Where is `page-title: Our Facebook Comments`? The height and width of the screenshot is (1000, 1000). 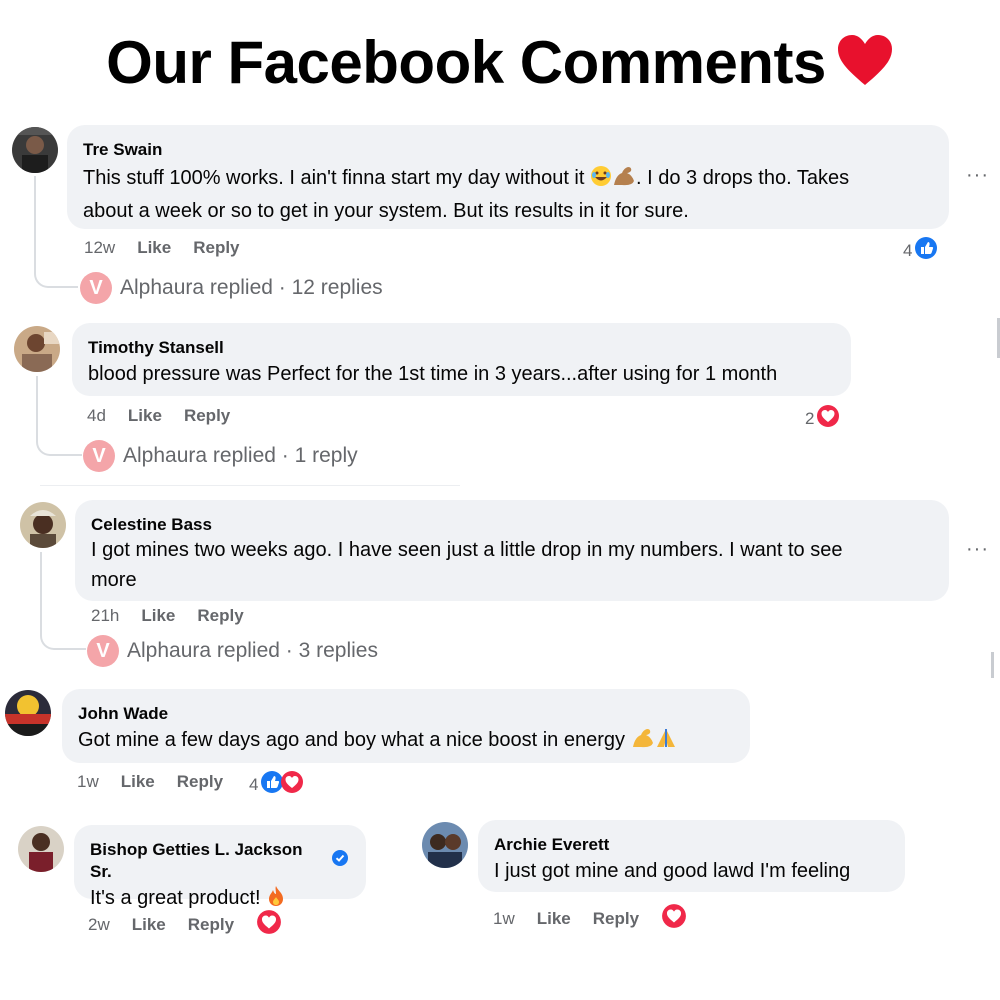 page-title: Our Facebook Comments is located at coordinates (500, 64).